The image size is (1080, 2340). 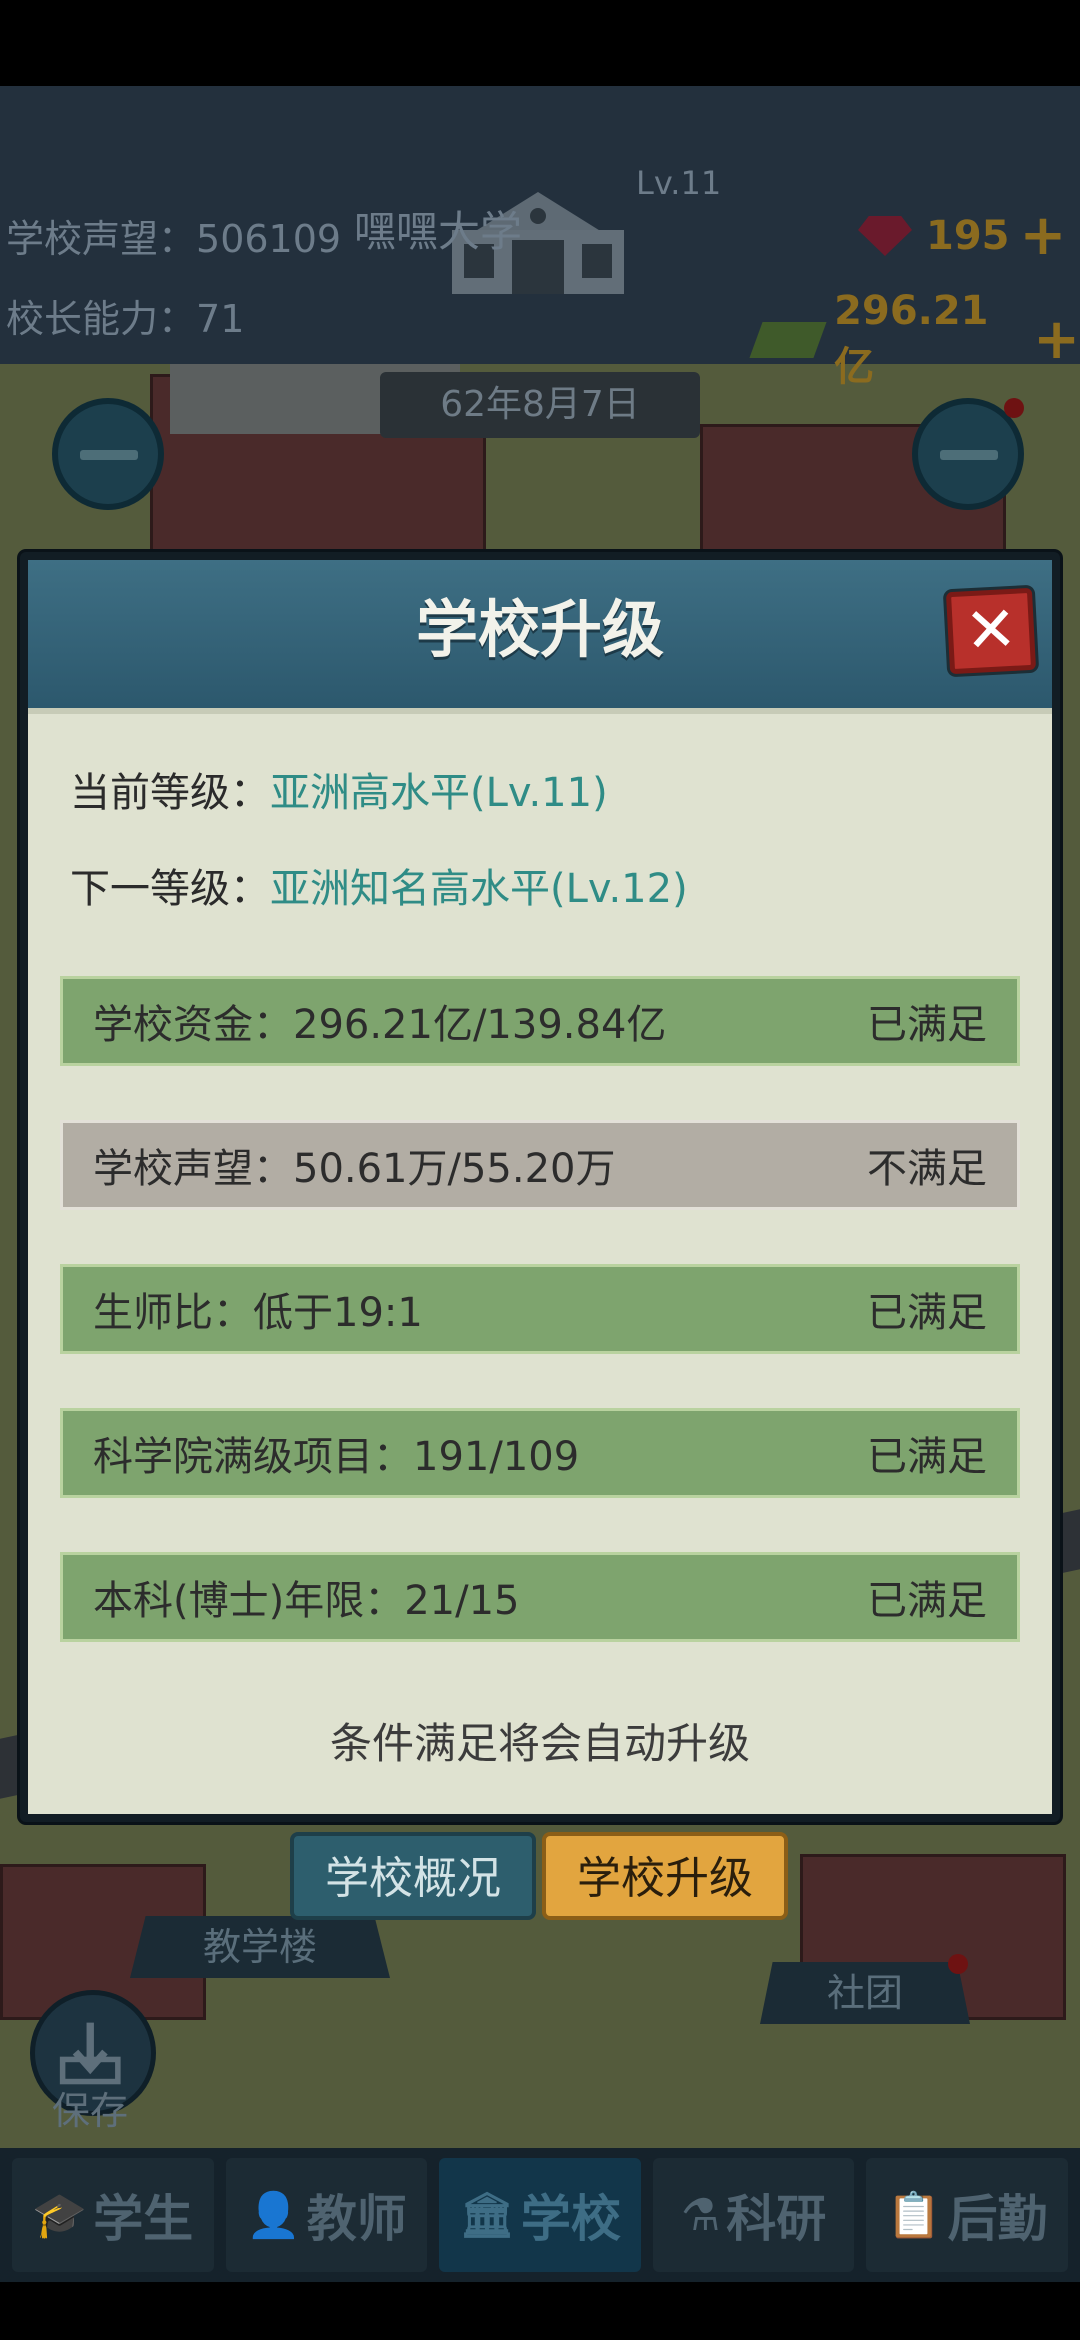 I want to click on game-date: 62年8月7日, so click(x=540, y=405).